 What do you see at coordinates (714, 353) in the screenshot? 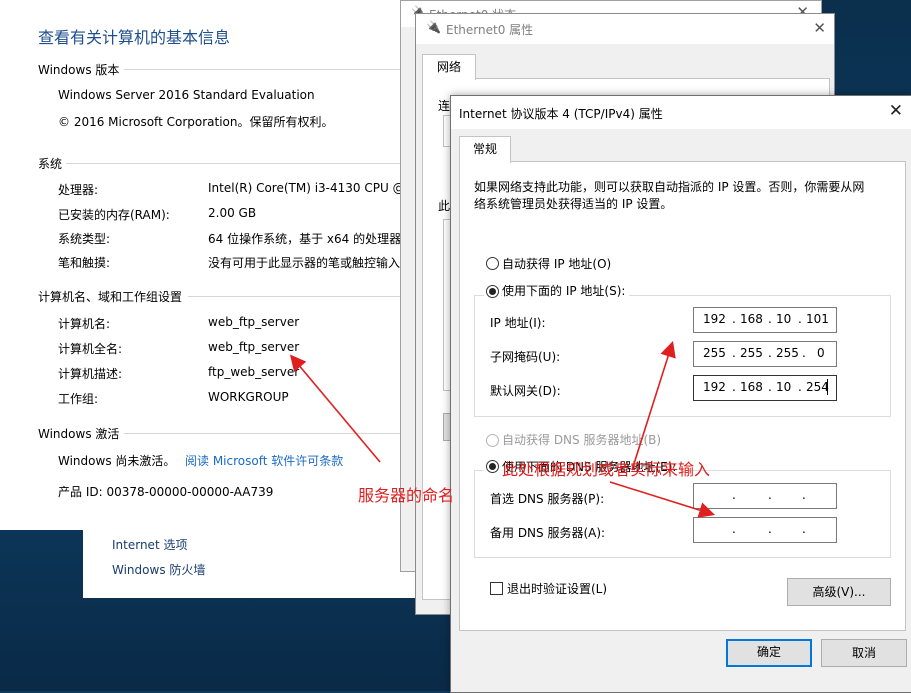
I see `mask-octet-1: 255` at bounding box center [714, 353].